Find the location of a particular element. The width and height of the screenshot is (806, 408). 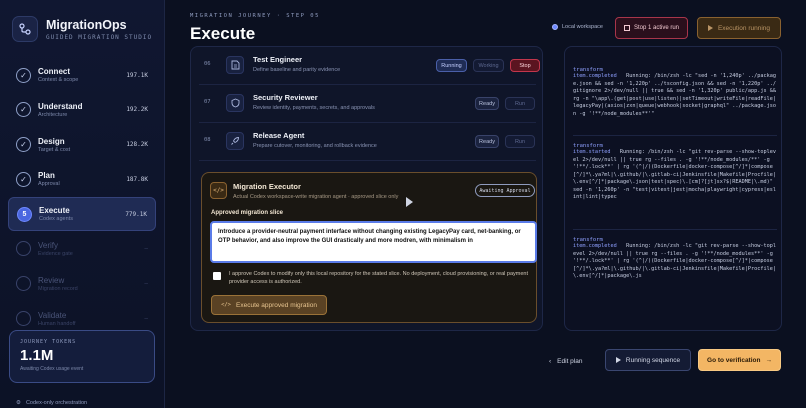

shield-icon is located at coordinates (235, 103).